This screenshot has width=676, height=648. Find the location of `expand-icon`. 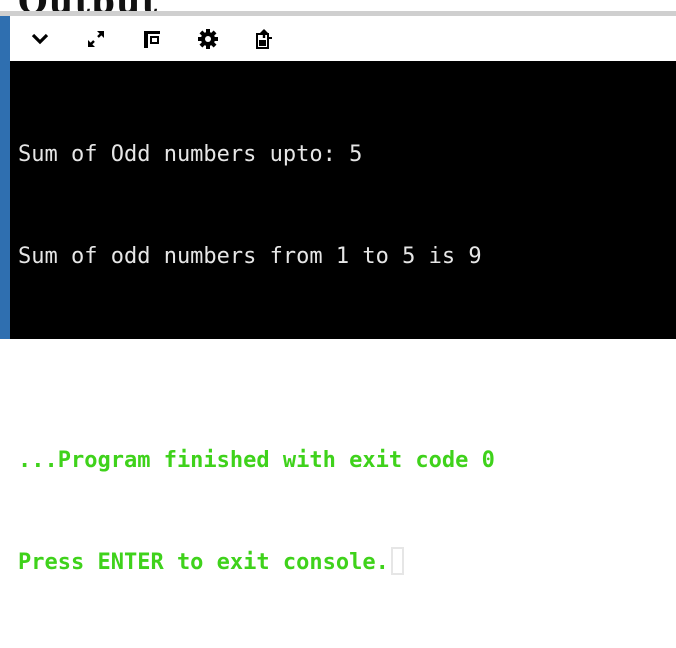

expand-icon is located at coordinates (96, 38).